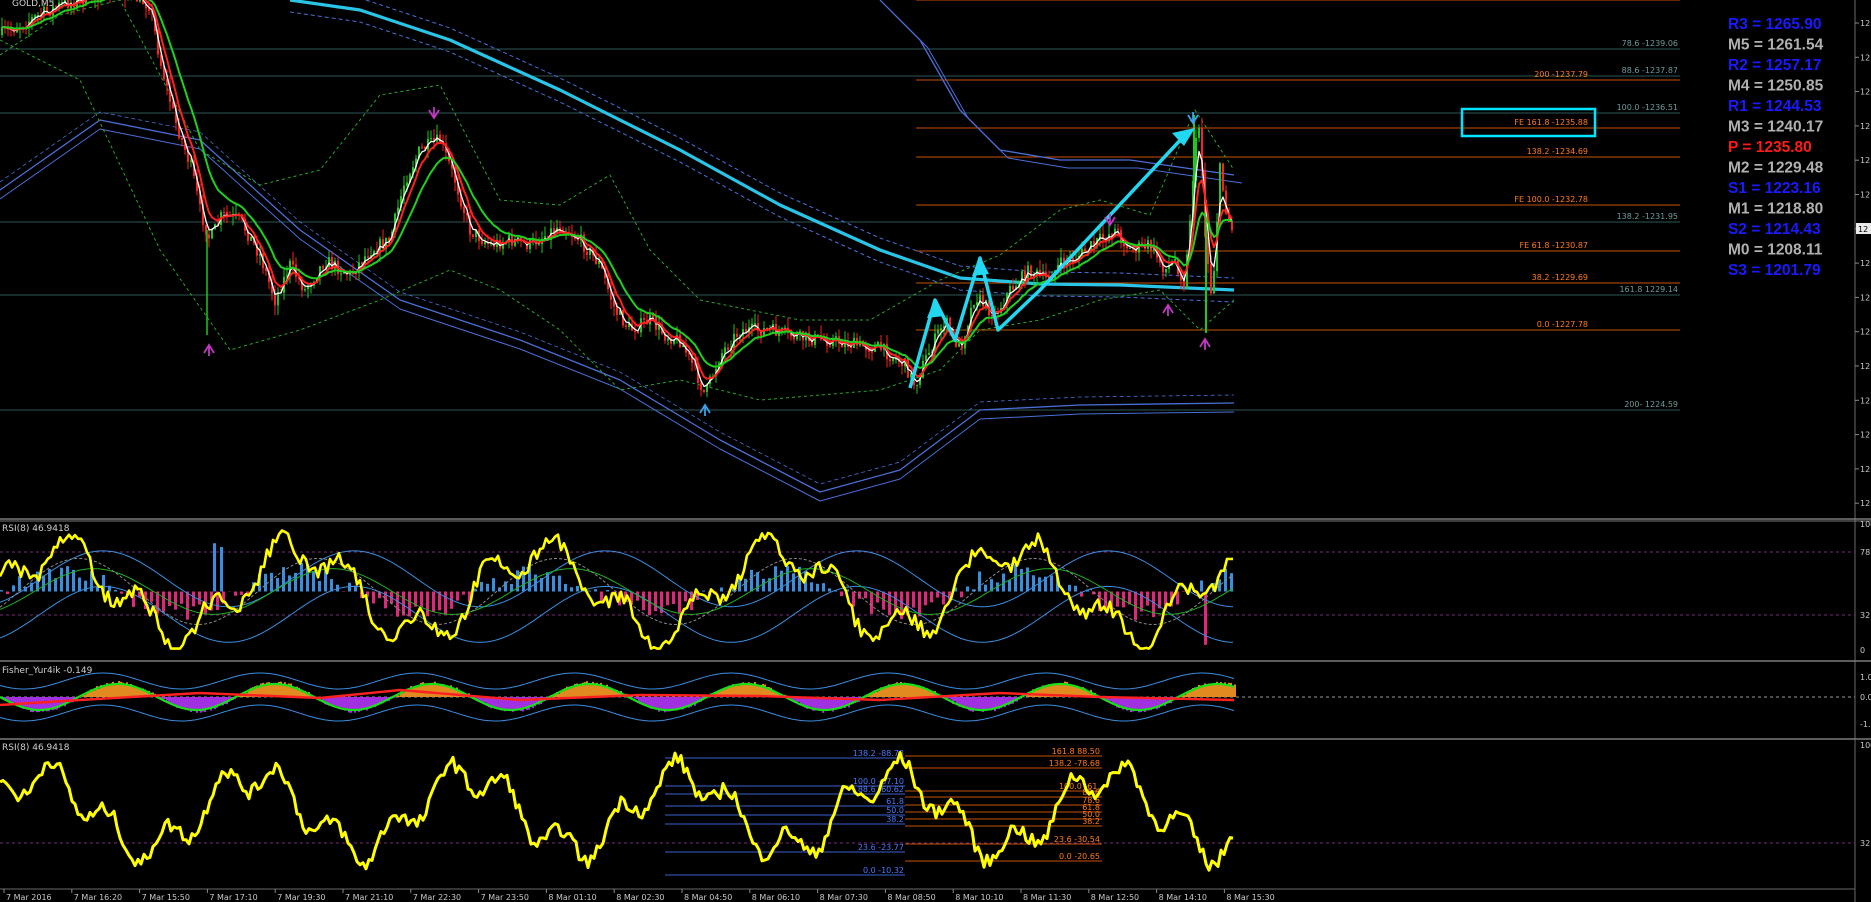 This screenshot has height=902, width=1871. I want to click on pivot-level: R1 = 1244.53, so click(1775, 106).